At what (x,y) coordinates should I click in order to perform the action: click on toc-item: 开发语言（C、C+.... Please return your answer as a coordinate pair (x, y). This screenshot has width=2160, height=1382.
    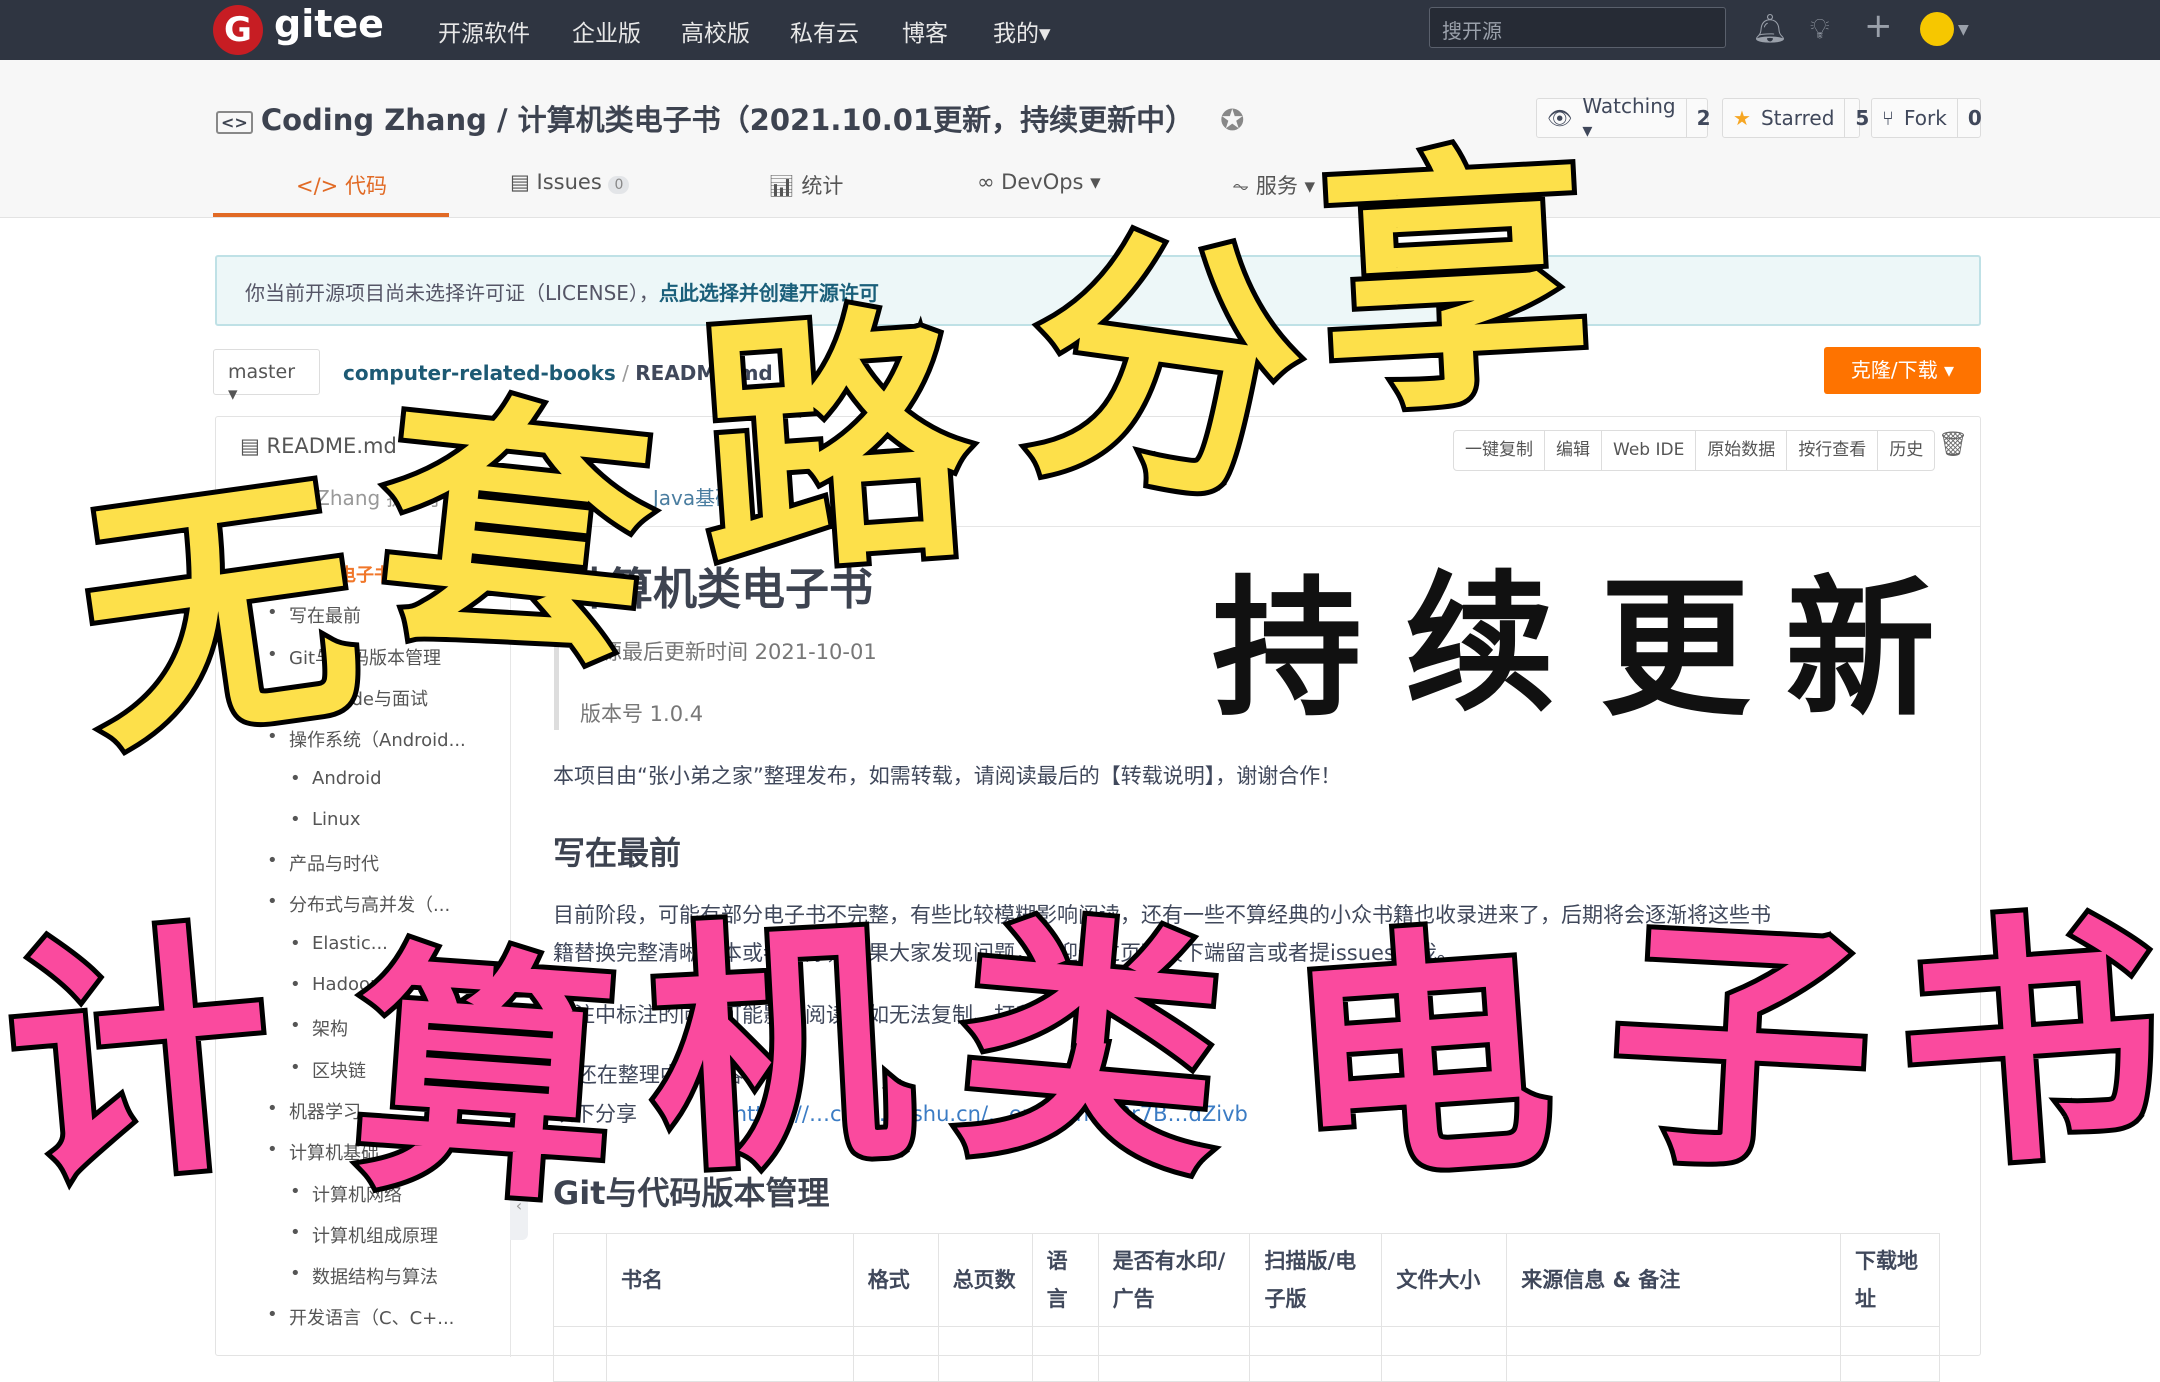
    Looking at the image, I should click on (360, 1317).